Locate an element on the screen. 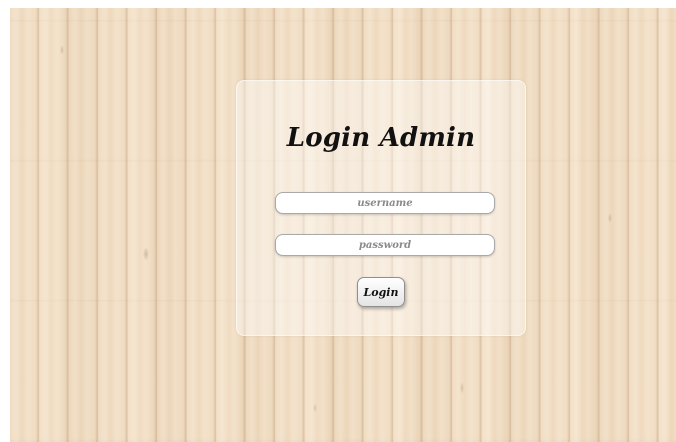  login-button: Login is located at coordinates (381, 292).